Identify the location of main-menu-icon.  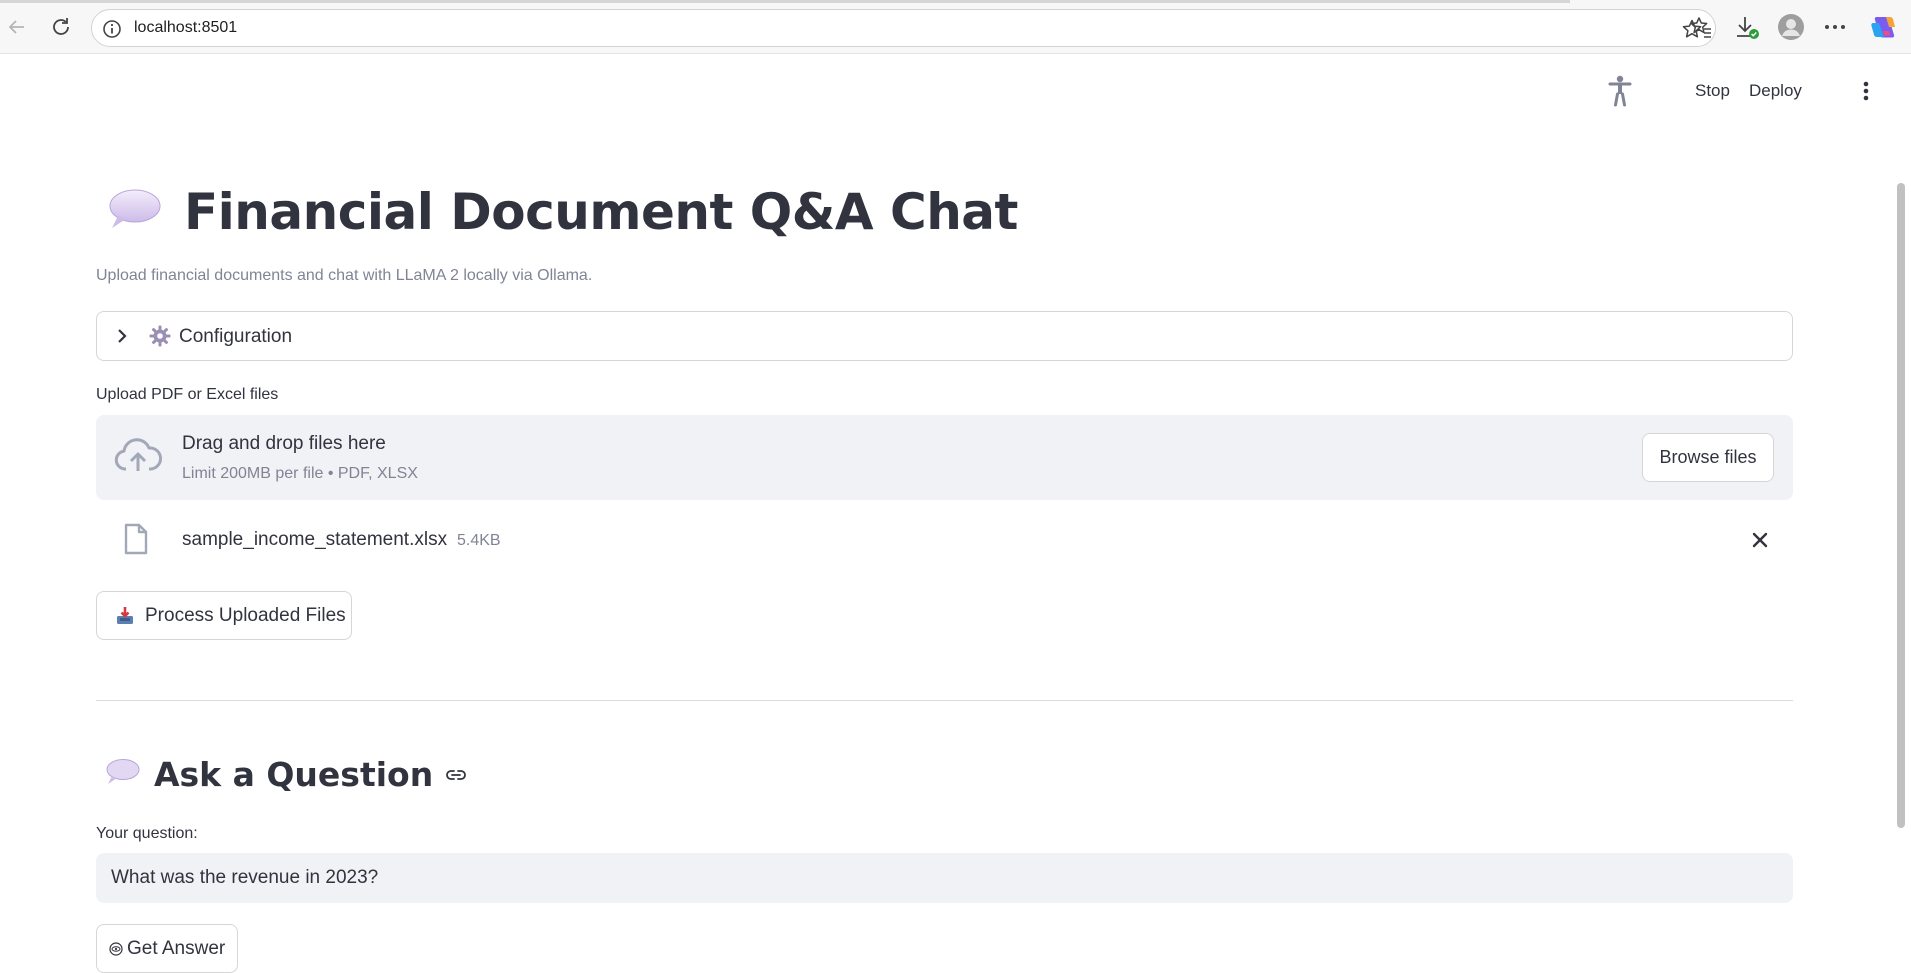
(1866, 93).